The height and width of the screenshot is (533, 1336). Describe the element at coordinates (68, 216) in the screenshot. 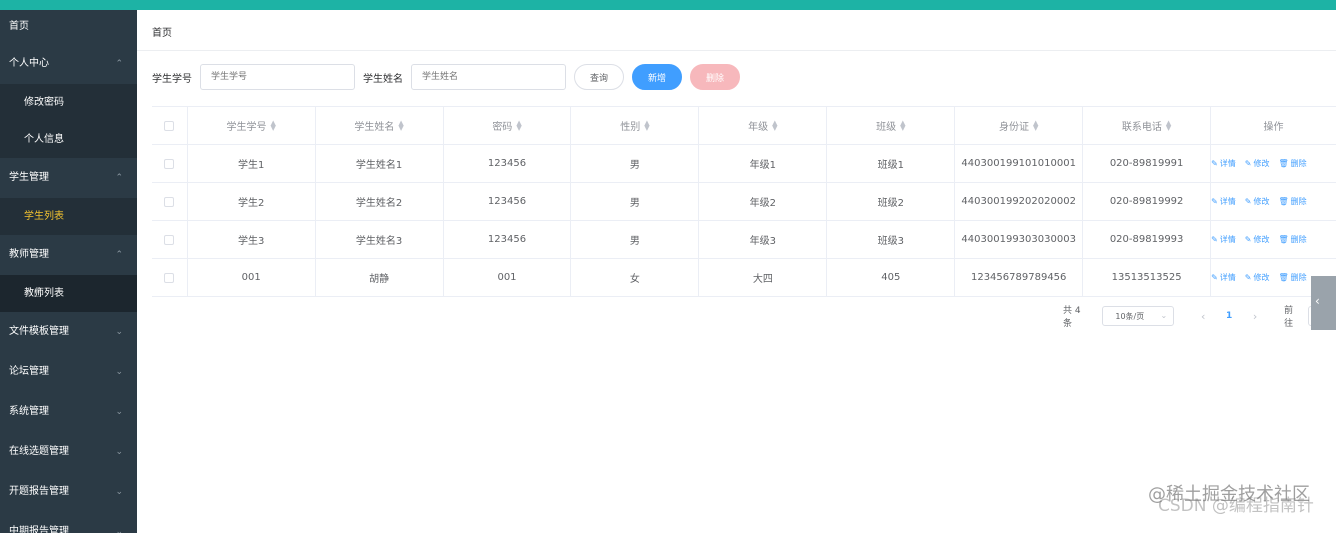

I see `sidebar-subitem-5: 学生列表` at that location.